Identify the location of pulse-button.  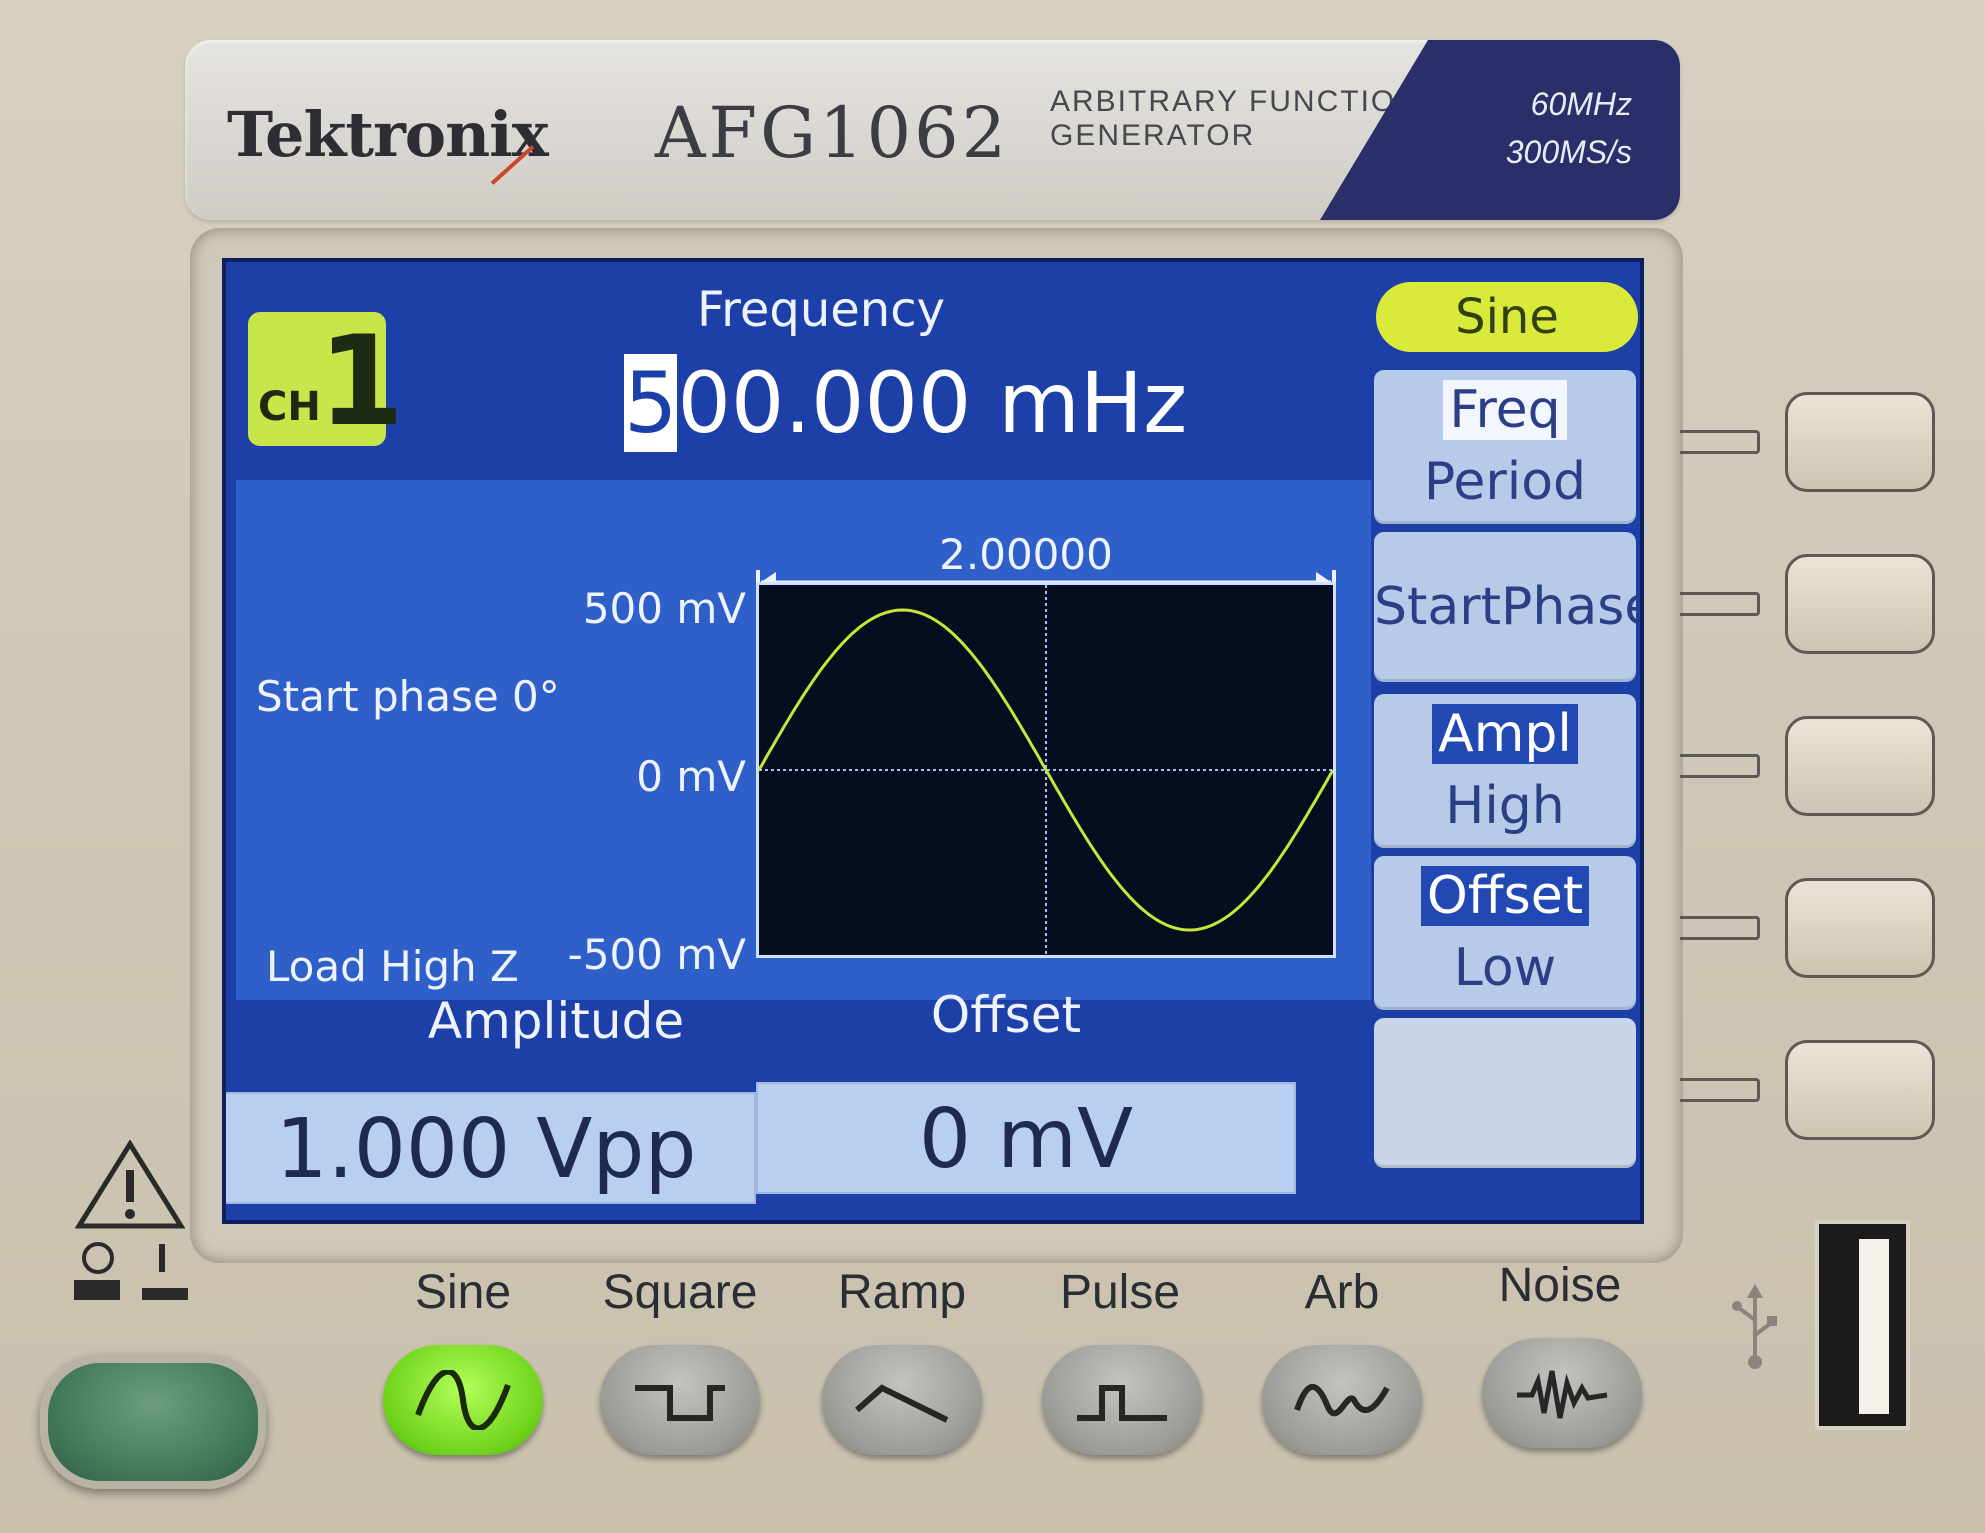
(1122, 1400).